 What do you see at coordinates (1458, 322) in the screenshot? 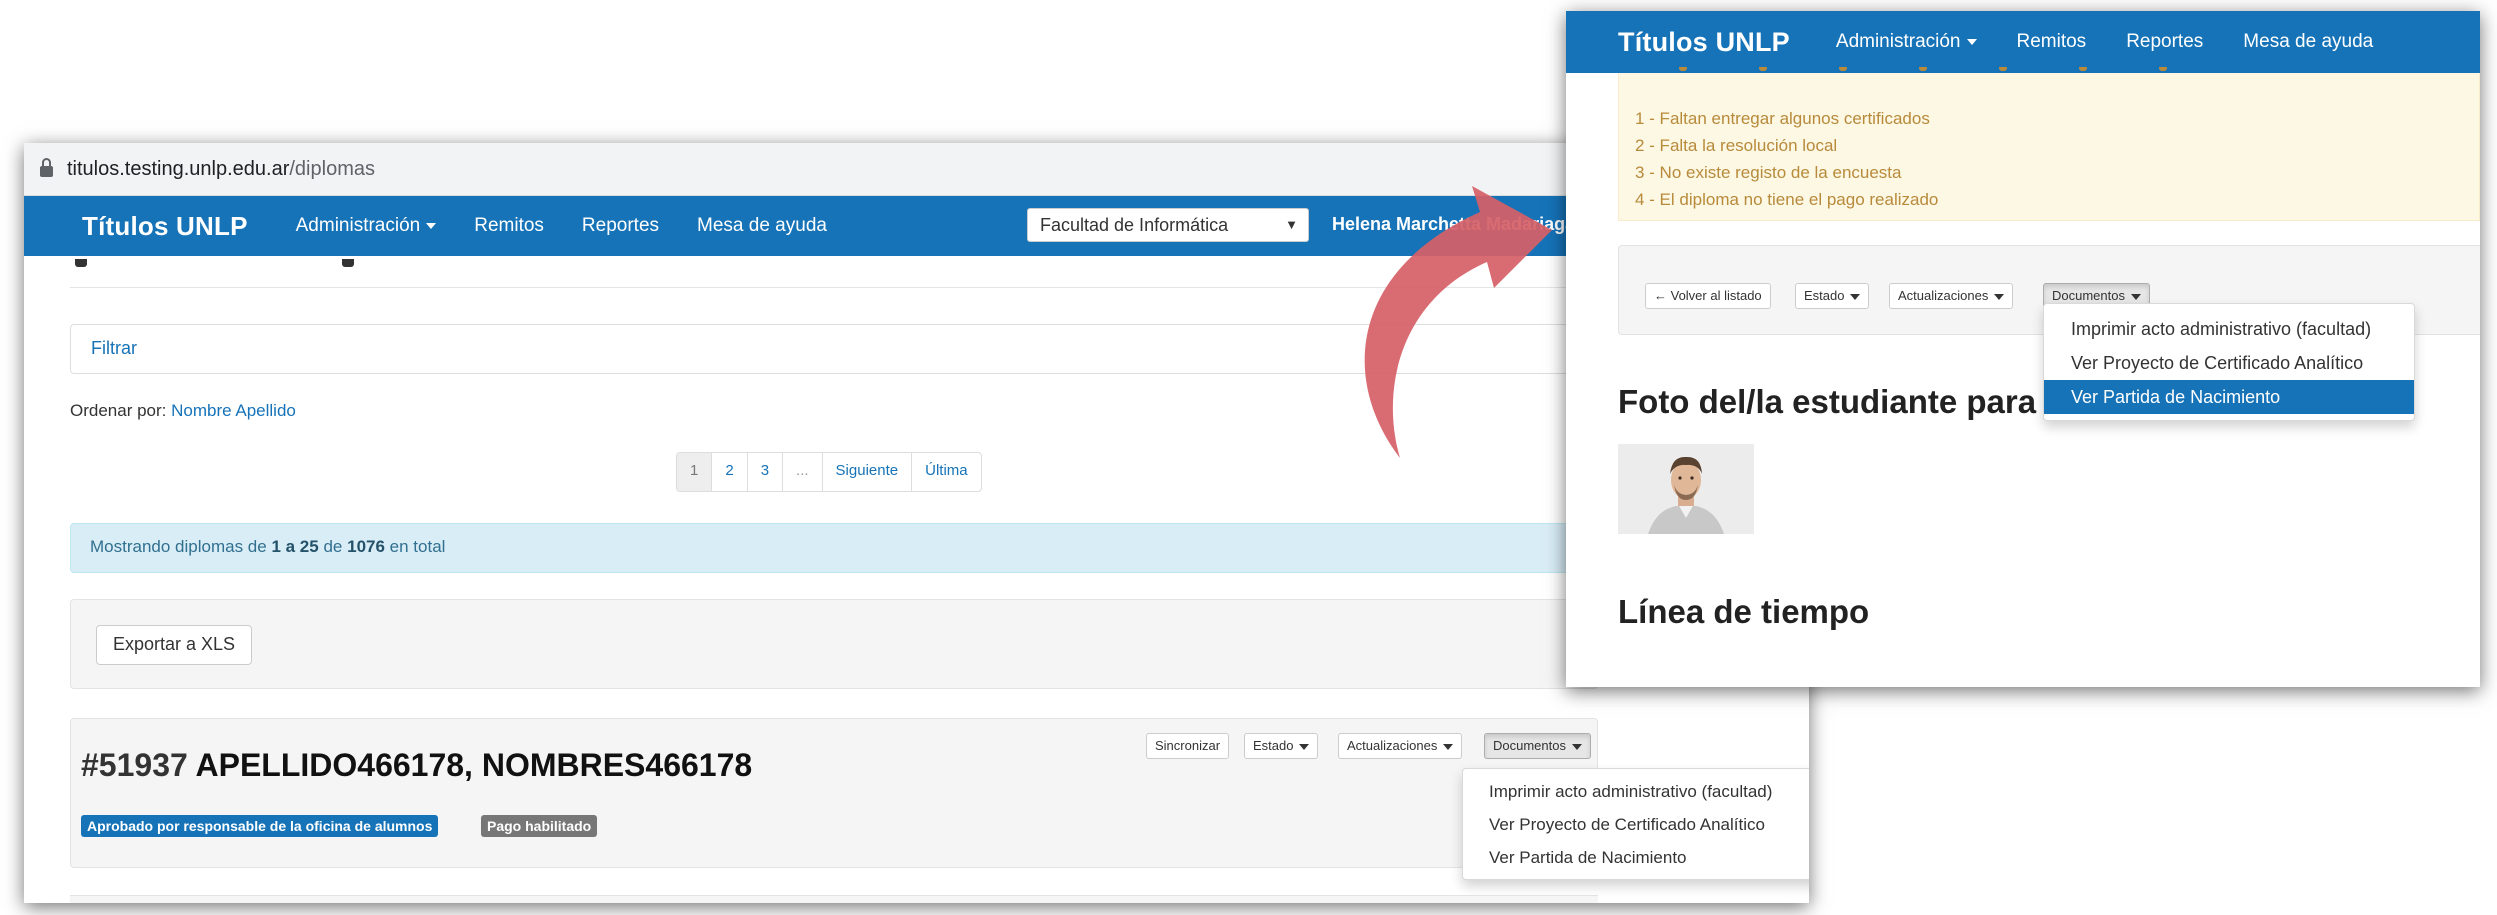
I see `curved-arrow-icon` at bounding box center [1458, 322].